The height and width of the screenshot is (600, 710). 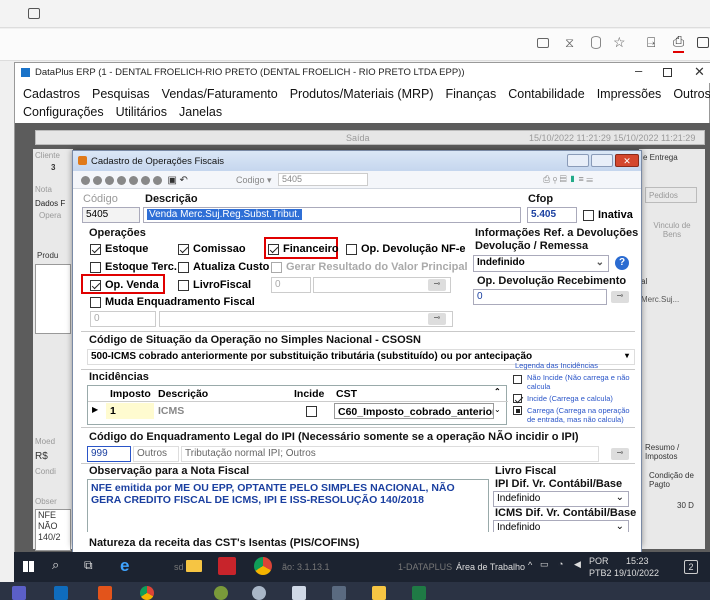 What do you see at coordinates (95, 302) in the screenshot?
I see `muda-enquadramento-box` at bounding box center [95, 302].